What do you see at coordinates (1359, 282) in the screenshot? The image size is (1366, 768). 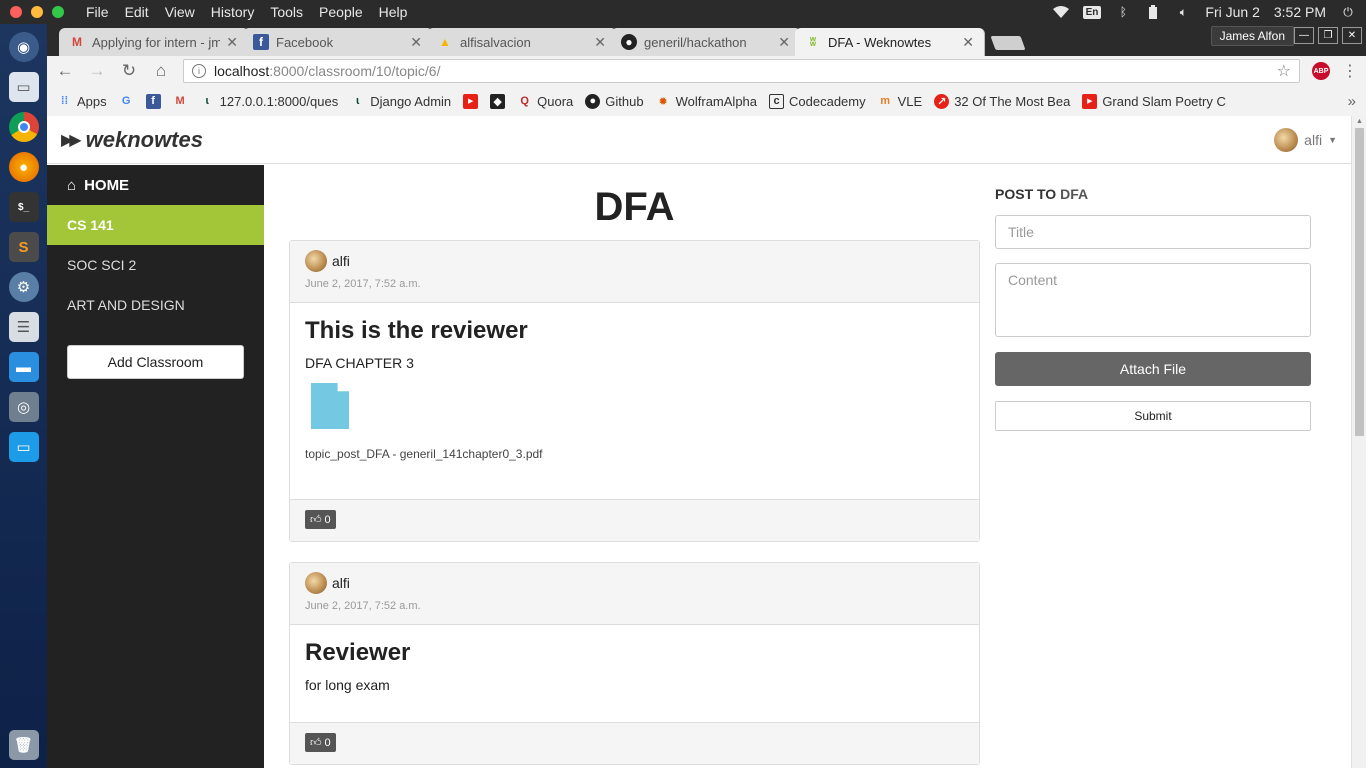 I see `scrollbar-thumb` at bounding box center [1359, 282].